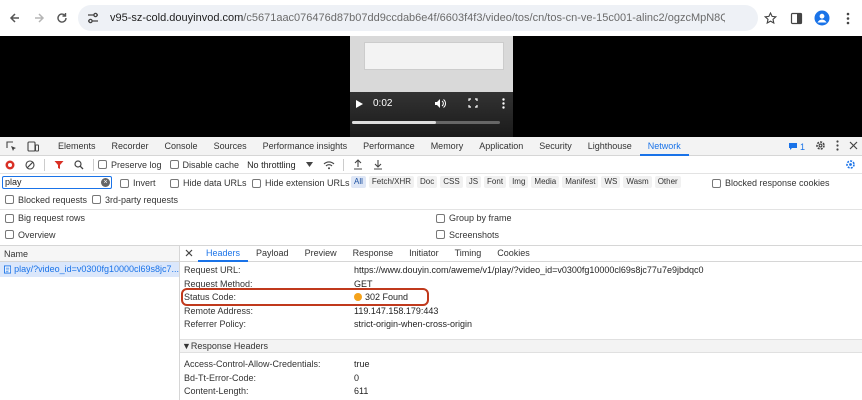  What do you see at coordinates (440, 105) in the screenshot?
I see `volume-icon` at bounding box center [440, 105].